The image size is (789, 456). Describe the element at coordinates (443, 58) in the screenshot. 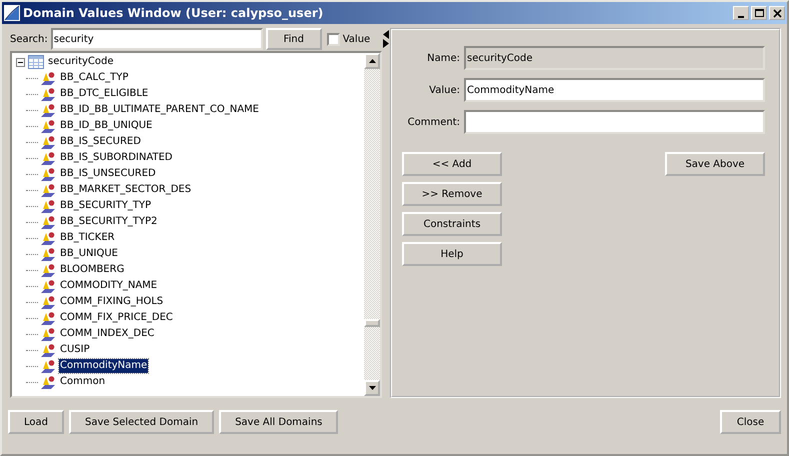

I see `field-label: Name:` at that location.